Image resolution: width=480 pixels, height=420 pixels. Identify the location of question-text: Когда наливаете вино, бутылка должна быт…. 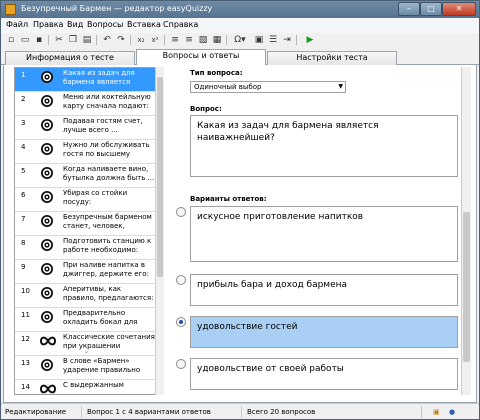
(109, 173).